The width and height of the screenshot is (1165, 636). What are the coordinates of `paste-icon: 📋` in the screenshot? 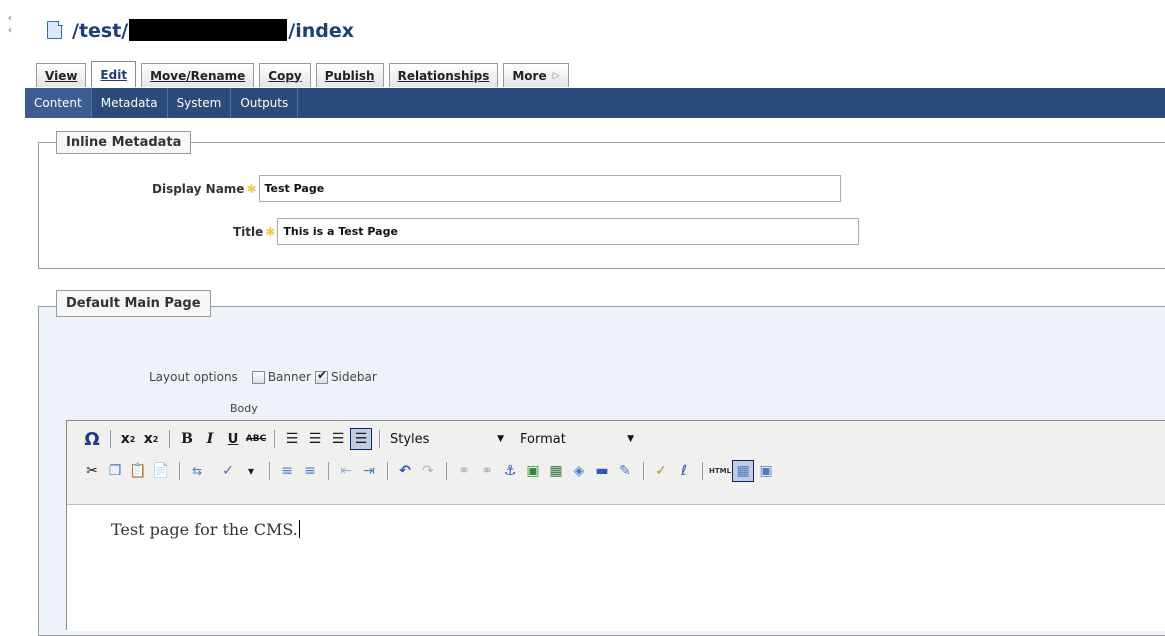 It's located at (138, 471).